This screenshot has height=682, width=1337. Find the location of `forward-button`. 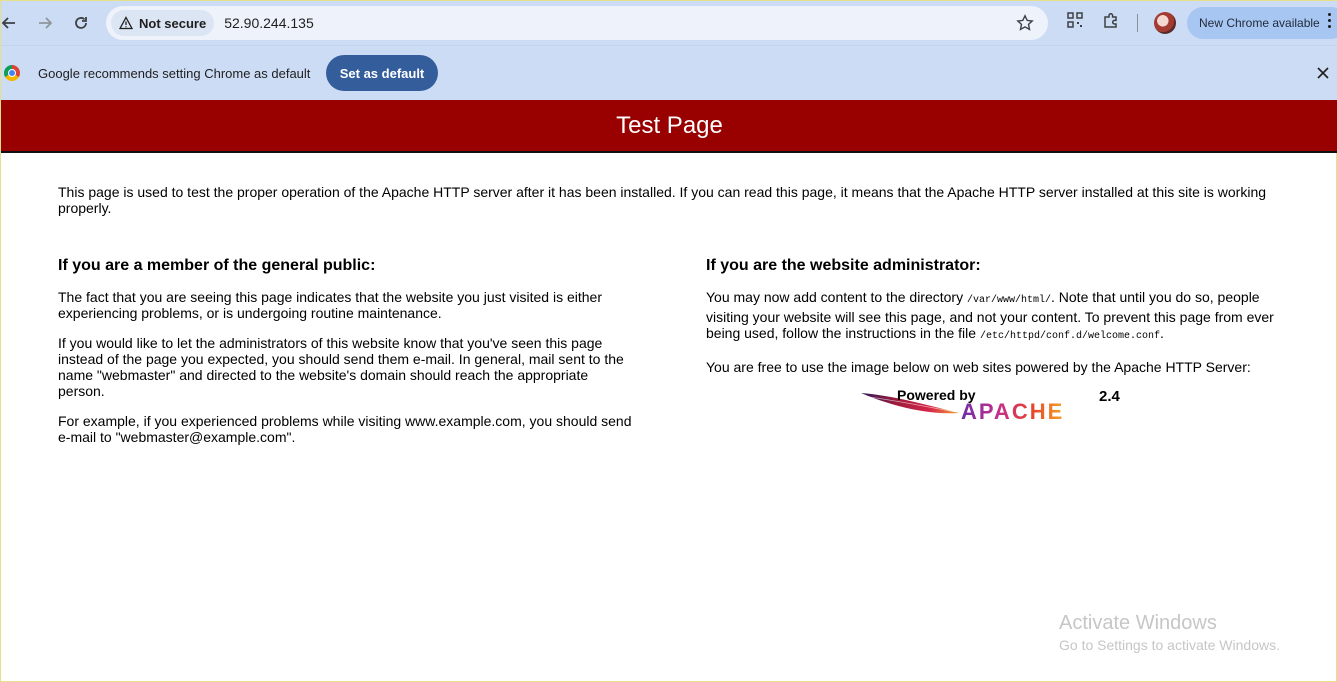

forward-button is located at coordinates (45, 23).